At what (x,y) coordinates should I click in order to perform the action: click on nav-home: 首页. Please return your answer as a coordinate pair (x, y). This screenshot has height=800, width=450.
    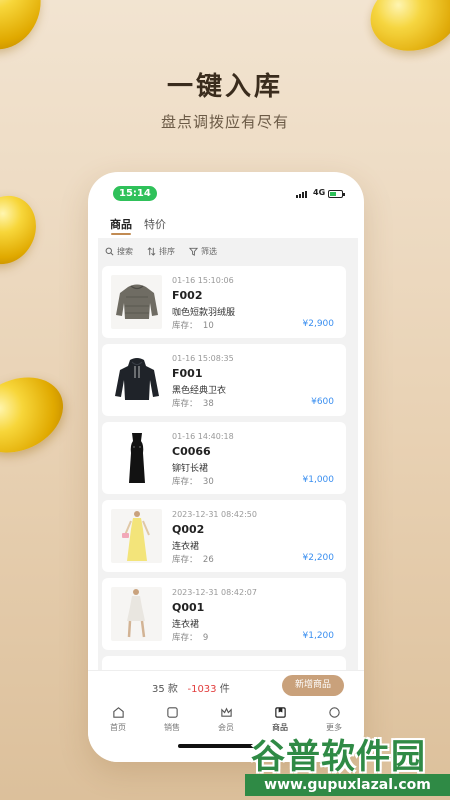
    Looking at the image, I should click on (118, 719).